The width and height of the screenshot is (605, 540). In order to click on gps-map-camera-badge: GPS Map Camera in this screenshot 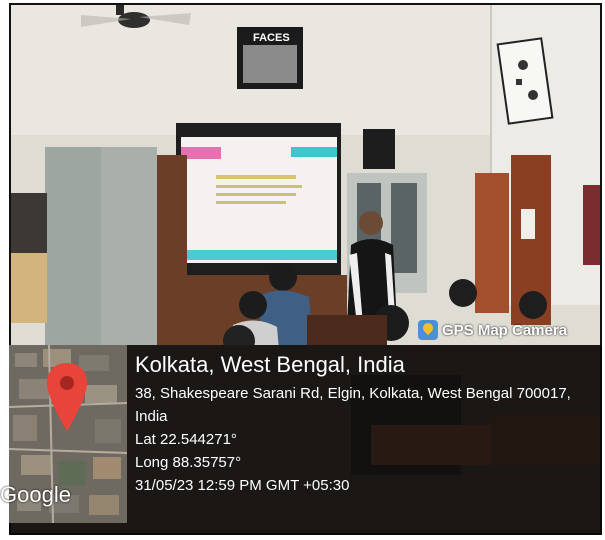, I will do `click(492, 330)`.